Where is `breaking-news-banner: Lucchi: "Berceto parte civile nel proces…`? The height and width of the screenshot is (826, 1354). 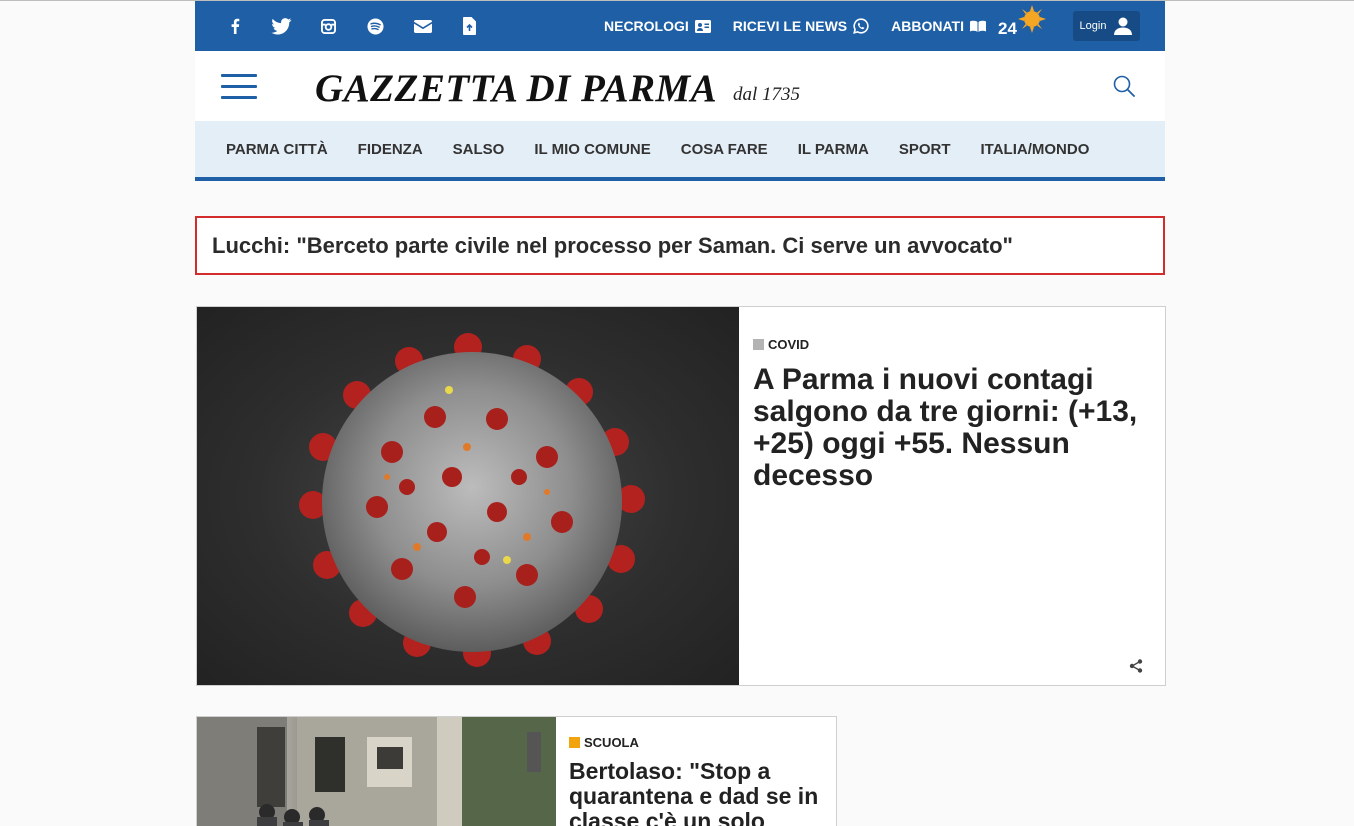 breaking-news-banner: Lucchi: "Berceto parte civile nel proces… is located at coordinates (680, 245).